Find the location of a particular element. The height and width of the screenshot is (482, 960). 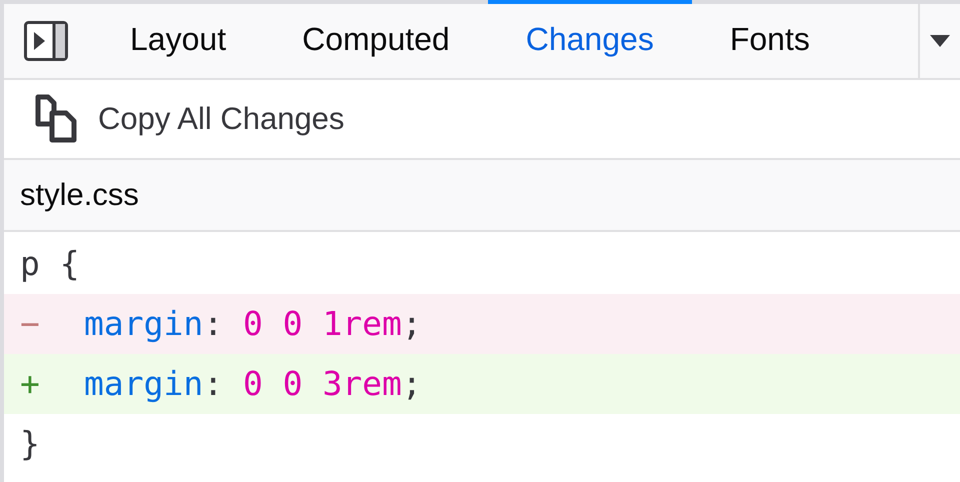

tab: Computed is located at coordinates (376, 39).